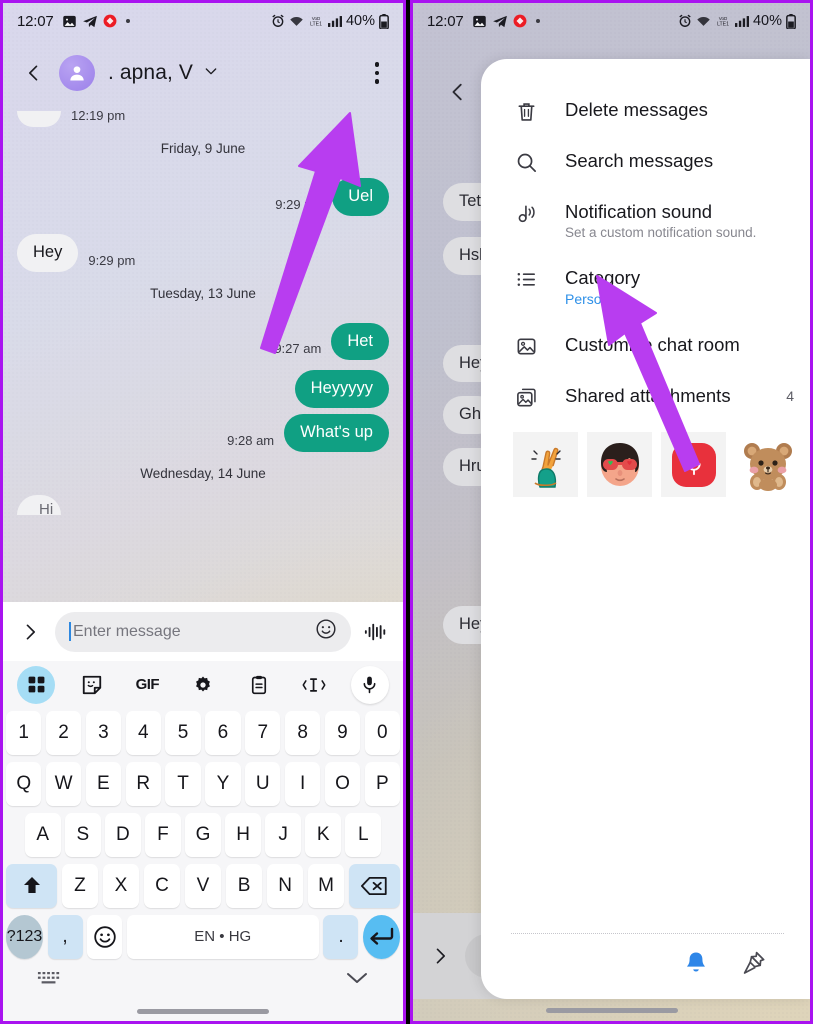 The image size is (813, 1024). What do you see at coordinates (342, 732) in the screenshot?
I see `key: 9` at bounding box center [342, 732].